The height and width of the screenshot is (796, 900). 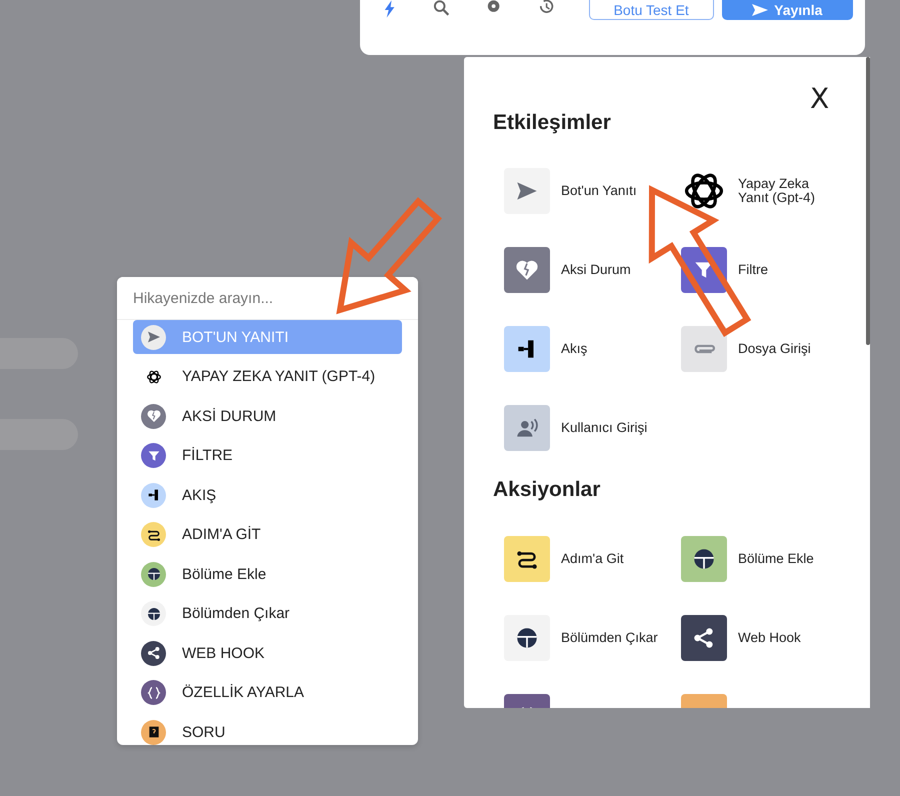 I want to click on block-item: Adım'a Git, so click(x=592, y=559).